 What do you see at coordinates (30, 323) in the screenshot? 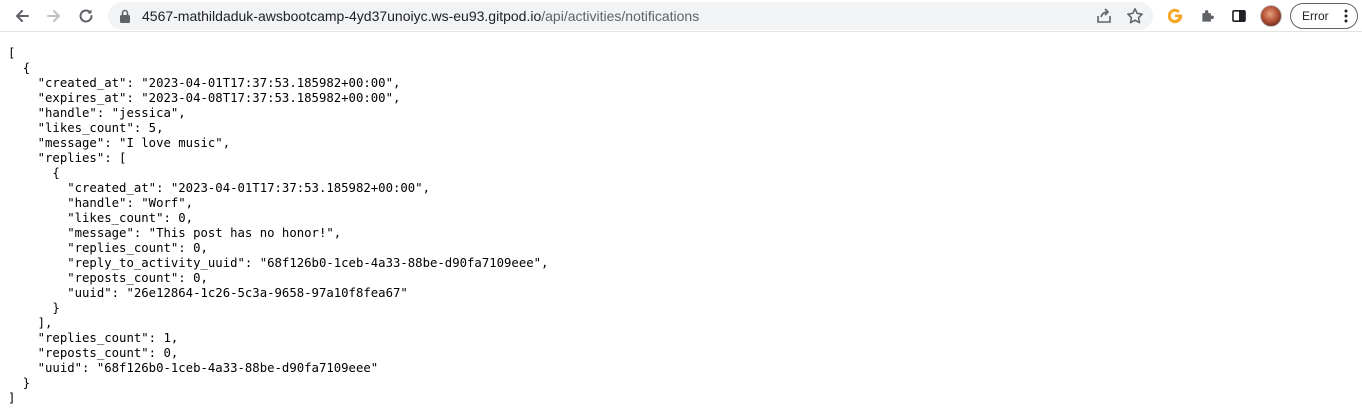
I see `json-line: ],` at bounding box center [30, 323].